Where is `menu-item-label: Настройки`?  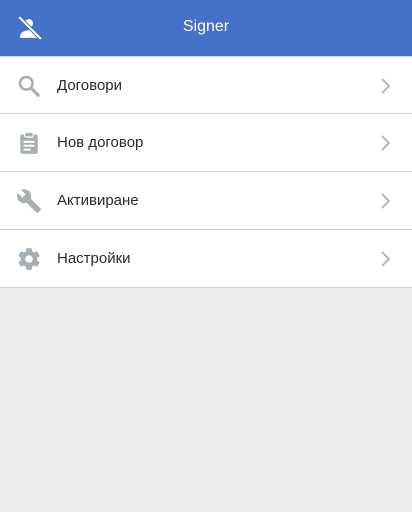
menu-item-label: Настройки is located at coordinates (94, 258).